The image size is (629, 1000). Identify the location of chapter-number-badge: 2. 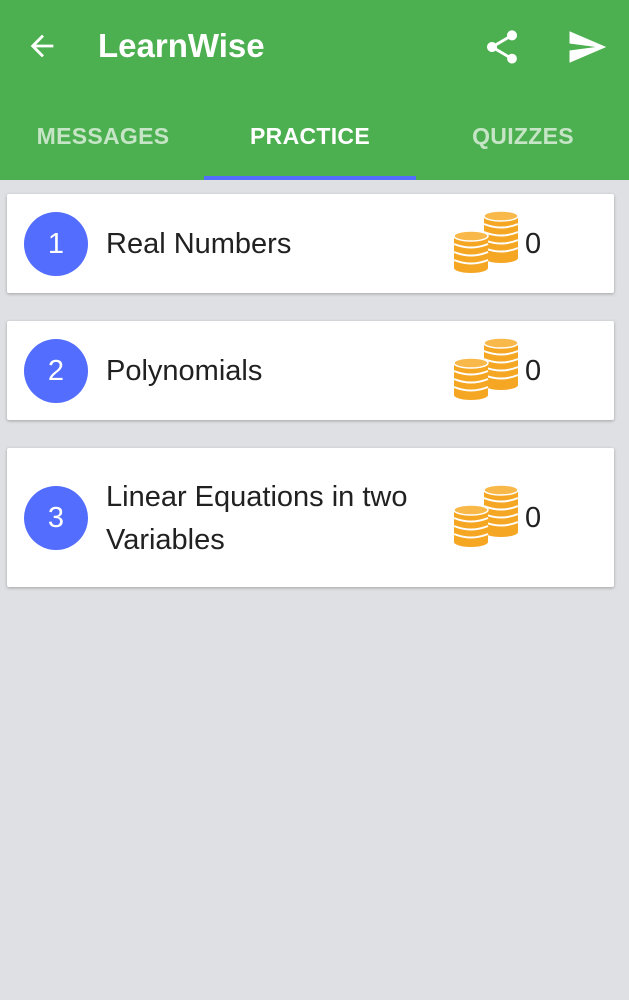
(56, 371).